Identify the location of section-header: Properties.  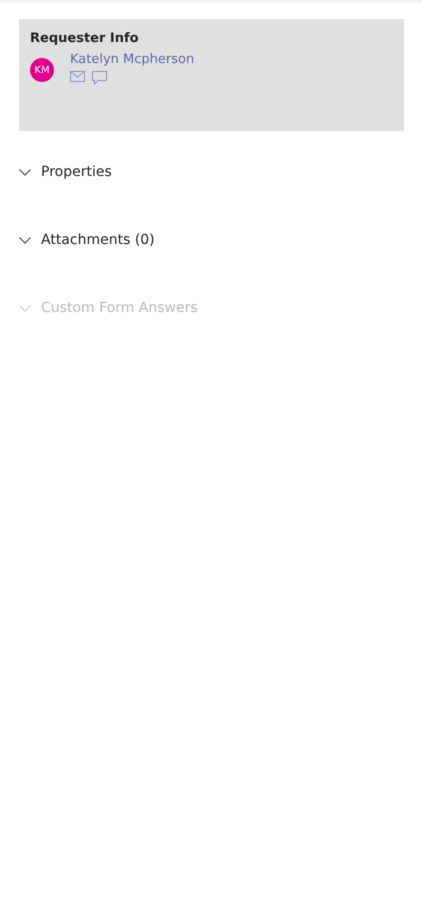
(220, 172).